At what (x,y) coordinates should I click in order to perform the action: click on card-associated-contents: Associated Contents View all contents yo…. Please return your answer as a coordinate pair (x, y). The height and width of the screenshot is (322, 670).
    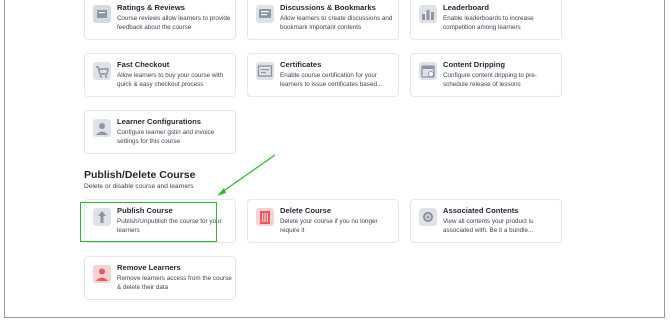
    Looking at the image, I should click on (486, 221).